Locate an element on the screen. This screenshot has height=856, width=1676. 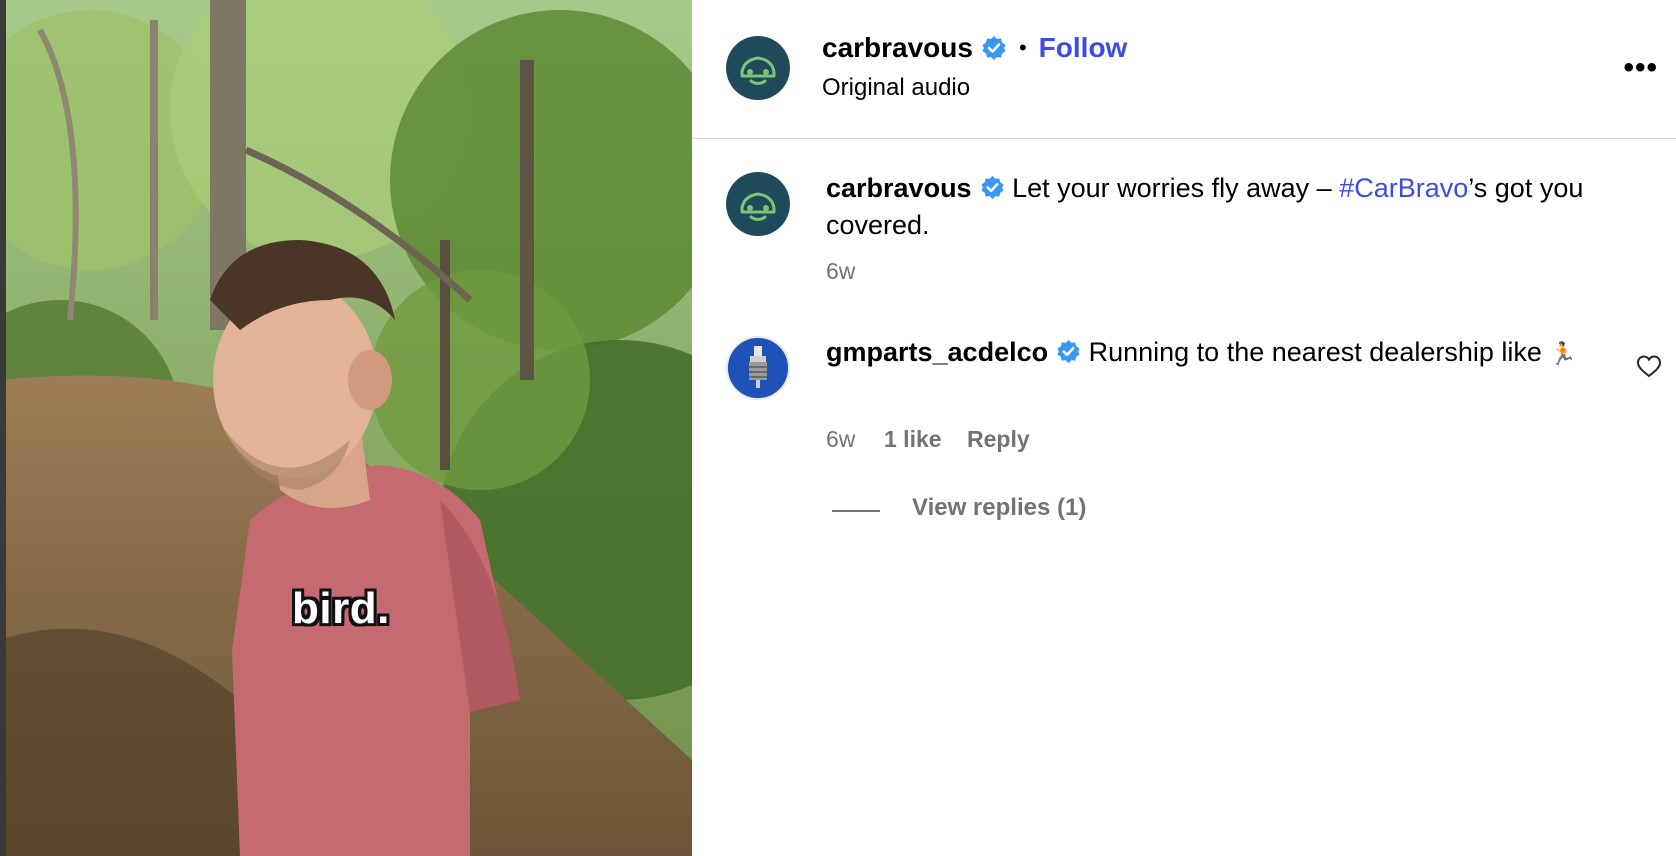
profile-avatar is located at coordinates (758, 68).